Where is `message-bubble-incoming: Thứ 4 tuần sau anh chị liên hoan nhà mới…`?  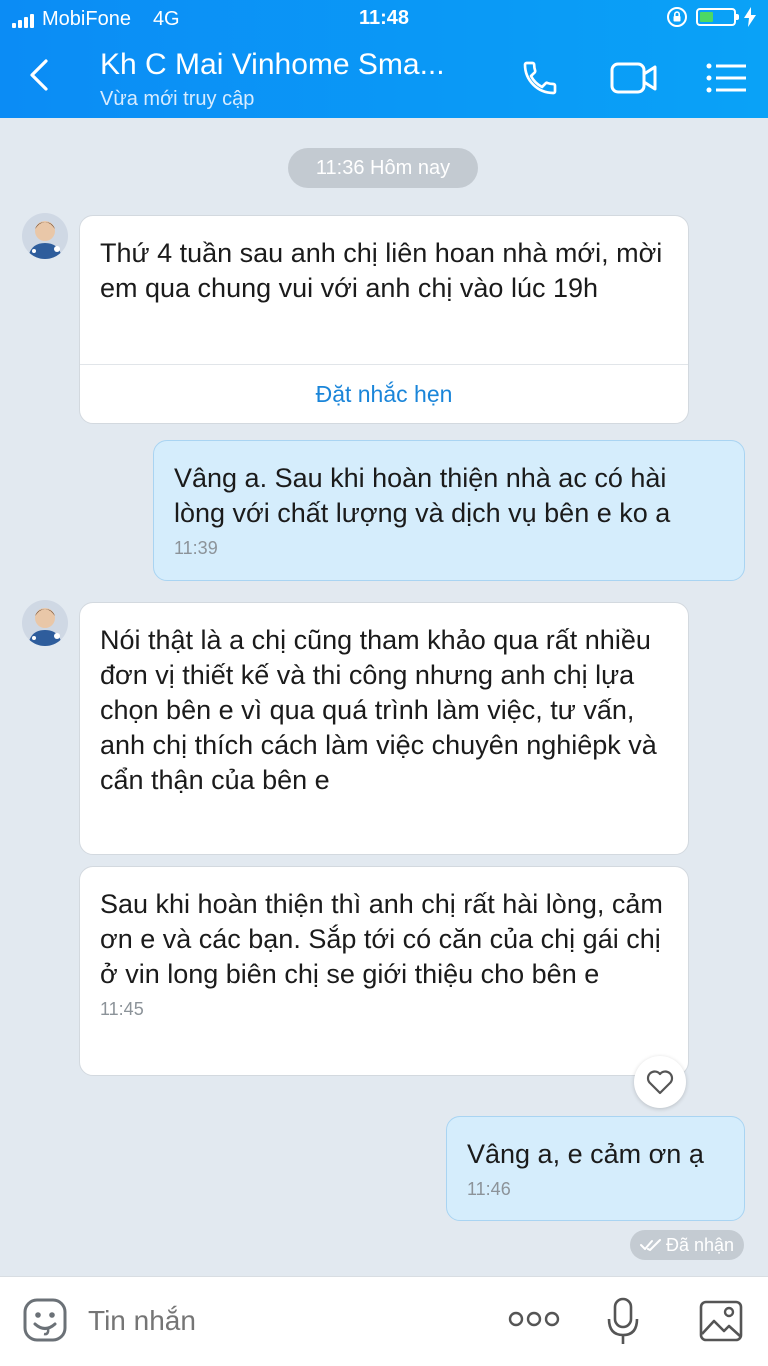 message-bubble-incoming: Thứ 4 tuần sau anh chị liên hoan nhà mới… is located at coordinates (384, 319).